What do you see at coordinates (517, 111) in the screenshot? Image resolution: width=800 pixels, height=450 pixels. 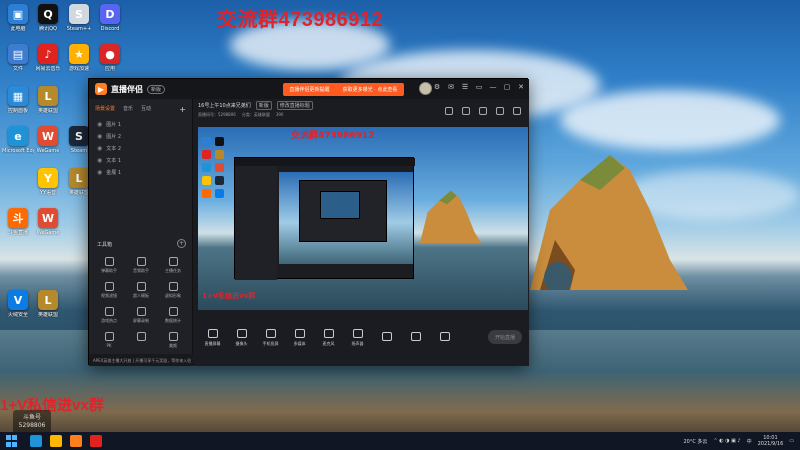 I see `share-icon` at bounding box center [517, 111].